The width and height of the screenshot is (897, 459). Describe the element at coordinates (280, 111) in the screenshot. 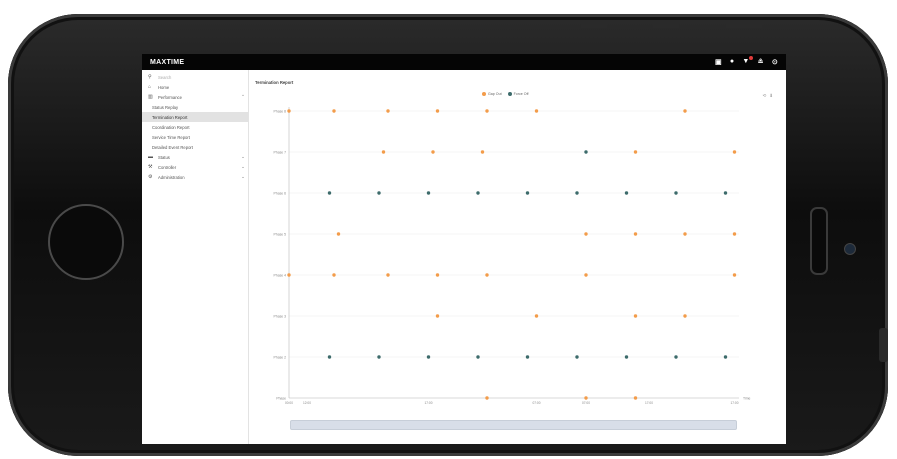

I see `y-tick-label: Phase 8` at that location.